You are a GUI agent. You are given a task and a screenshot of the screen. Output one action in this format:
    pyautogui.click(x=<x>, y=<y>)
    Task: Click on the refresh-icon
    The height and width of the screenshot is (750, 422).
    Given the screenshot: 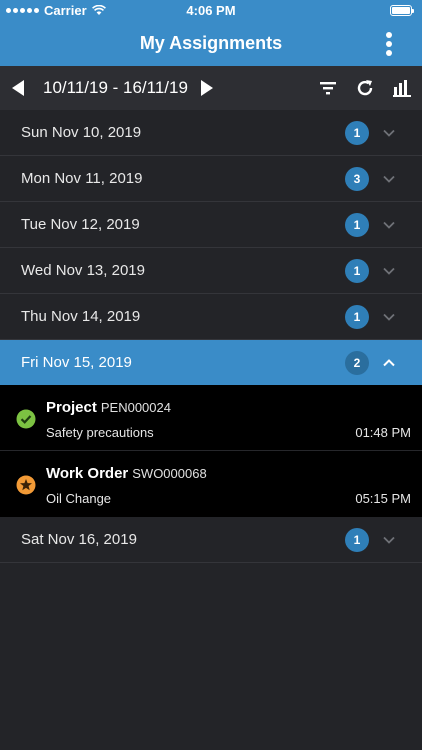 What is the action you would take?
    pyautogui.click(x=365, y=88)
    